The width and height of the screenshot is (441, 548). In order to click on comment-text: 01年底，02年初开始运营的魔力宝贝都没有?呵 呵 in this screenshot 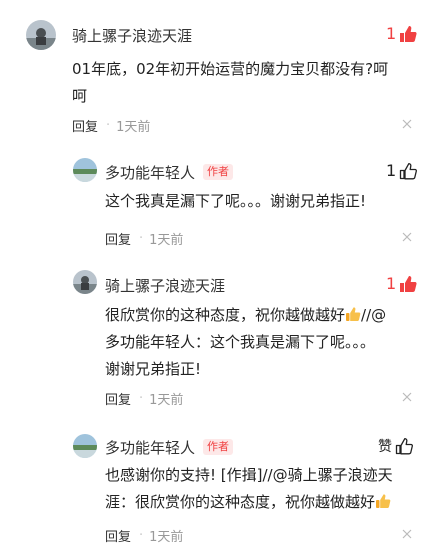, I will do `click(230, 82)`.